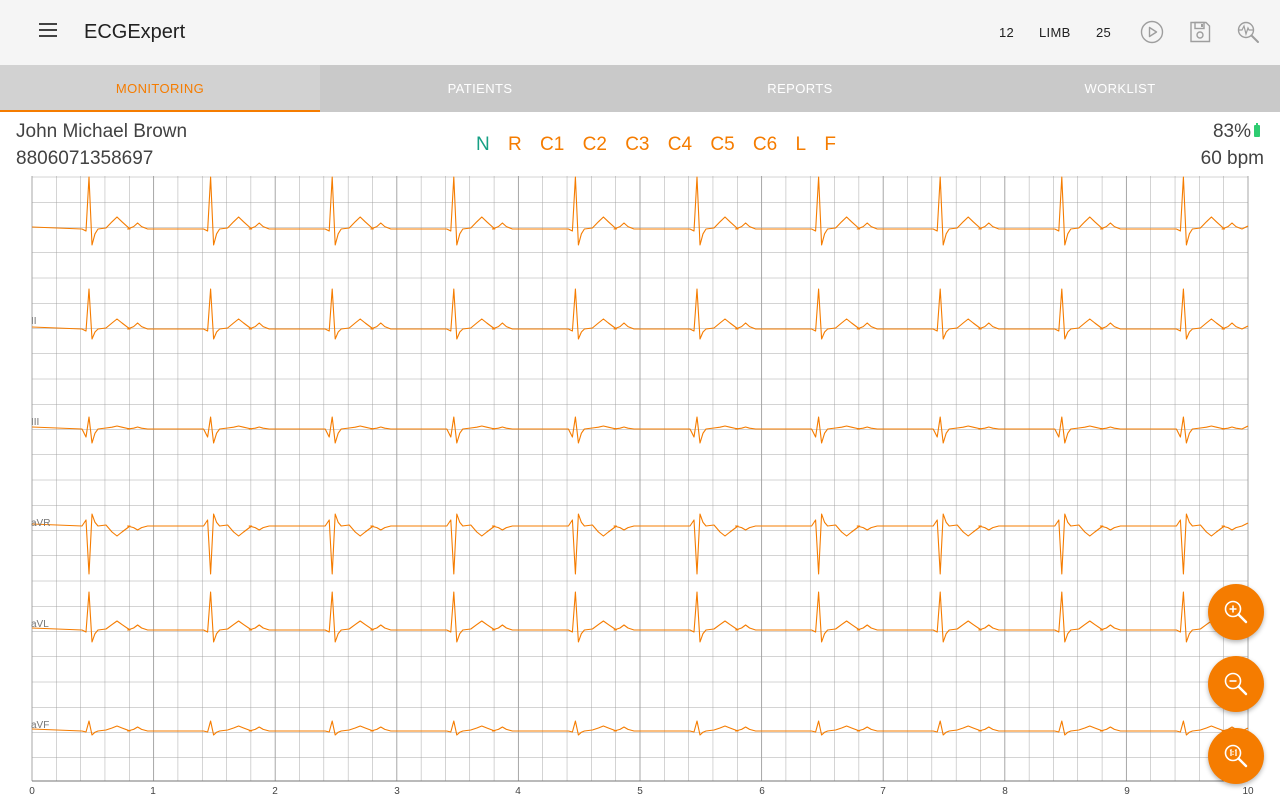 The image size is (1280, 800). Describe the element at coordinates (160, 111) in the screenshot. I see `tab-indicator` at that location.